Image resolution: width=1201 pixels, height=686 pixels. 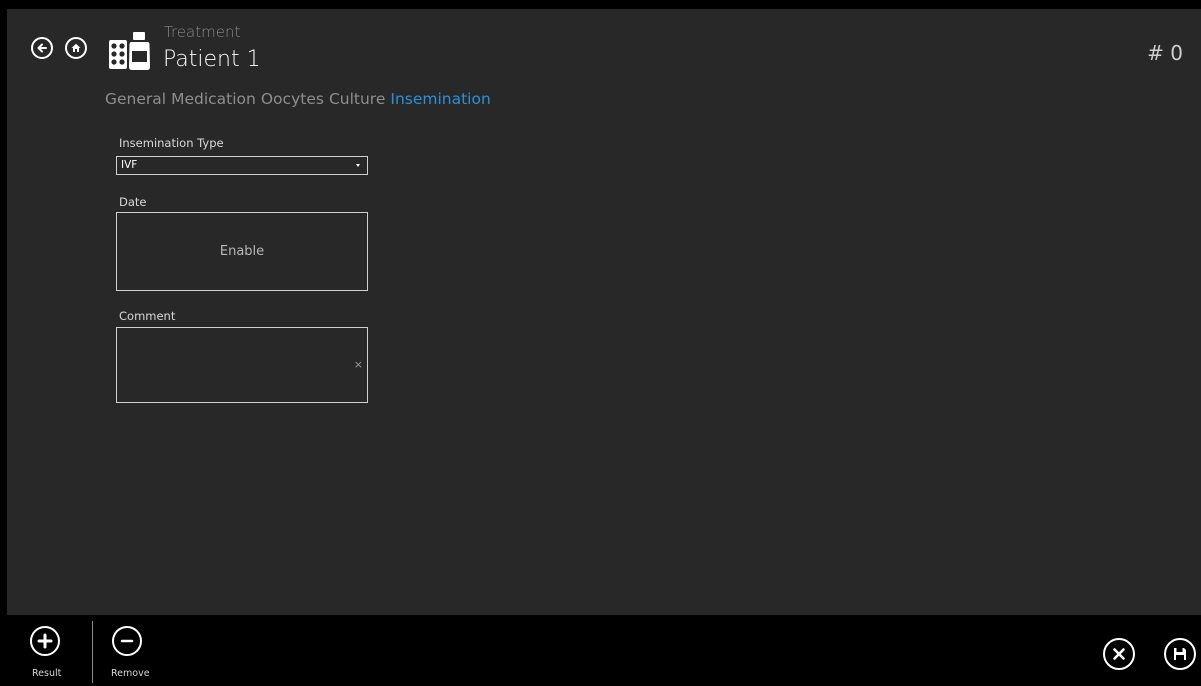 I want to click on tab-insemination: Insemination, so click(x=440, y=99).